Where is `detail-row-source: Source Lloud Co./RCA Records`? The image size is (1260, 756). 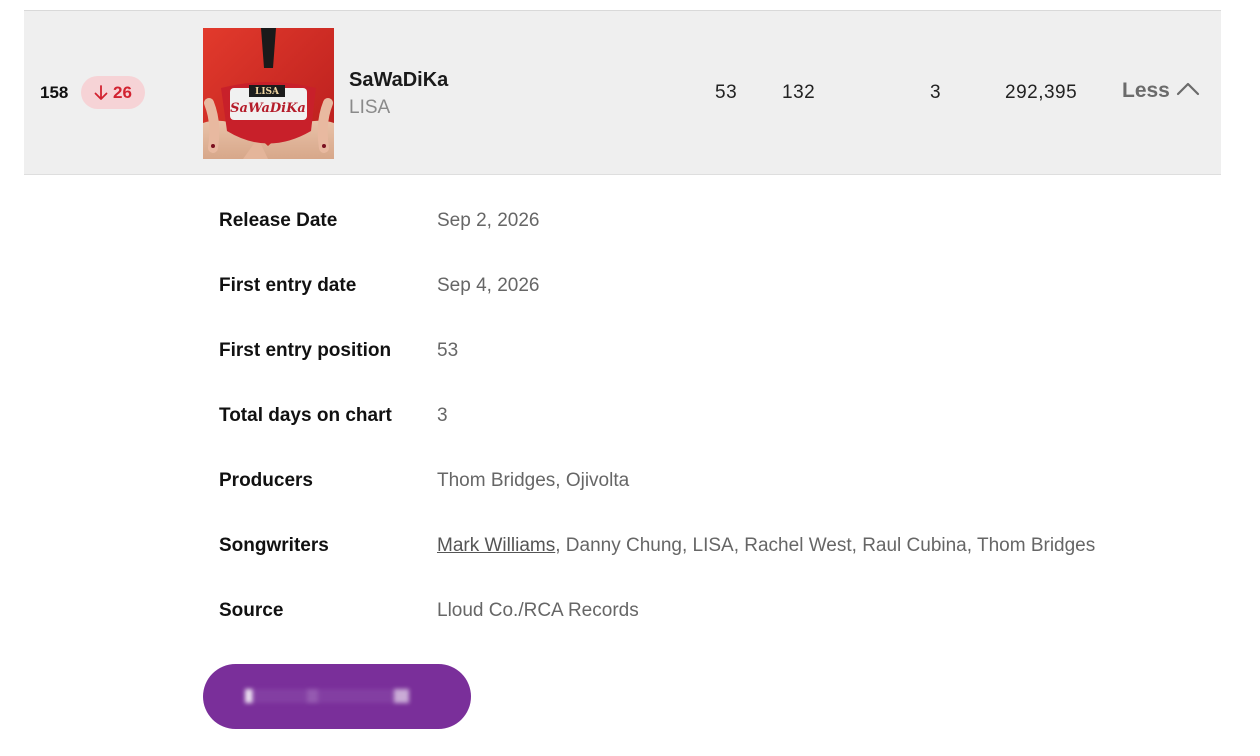 detail-row-source: Source Lloud Co./RCA Records is located at coordinates (719, 611).